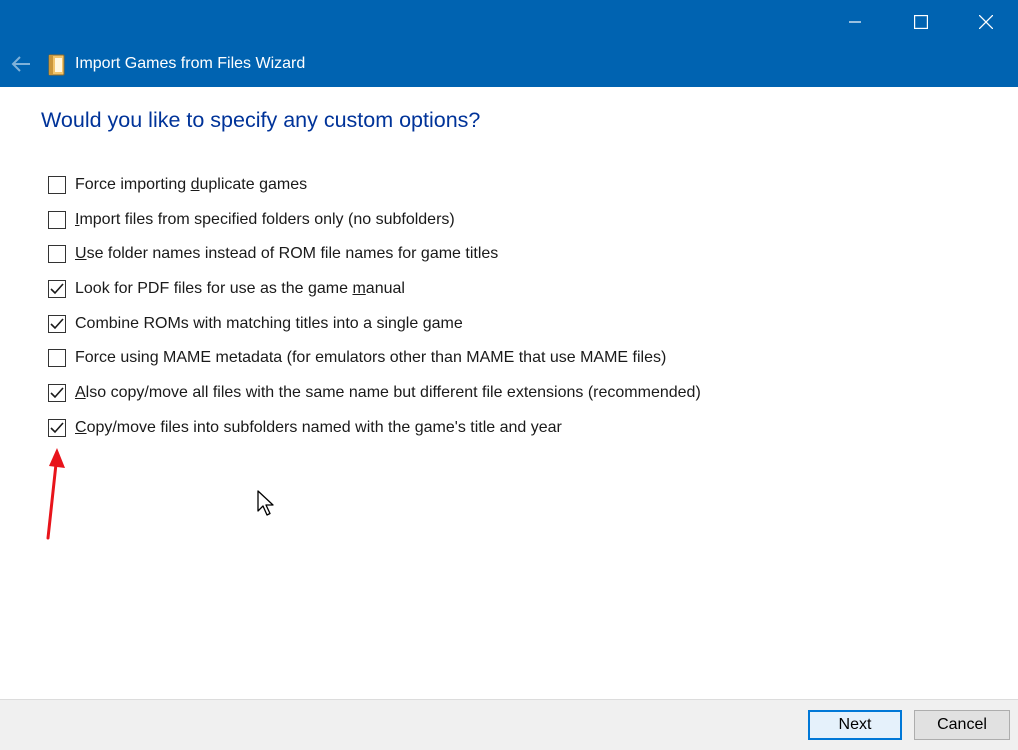 This screenshot has width=1018, height=750. I want to click on wizard-footer: Next Cancel, so click(509, 724).